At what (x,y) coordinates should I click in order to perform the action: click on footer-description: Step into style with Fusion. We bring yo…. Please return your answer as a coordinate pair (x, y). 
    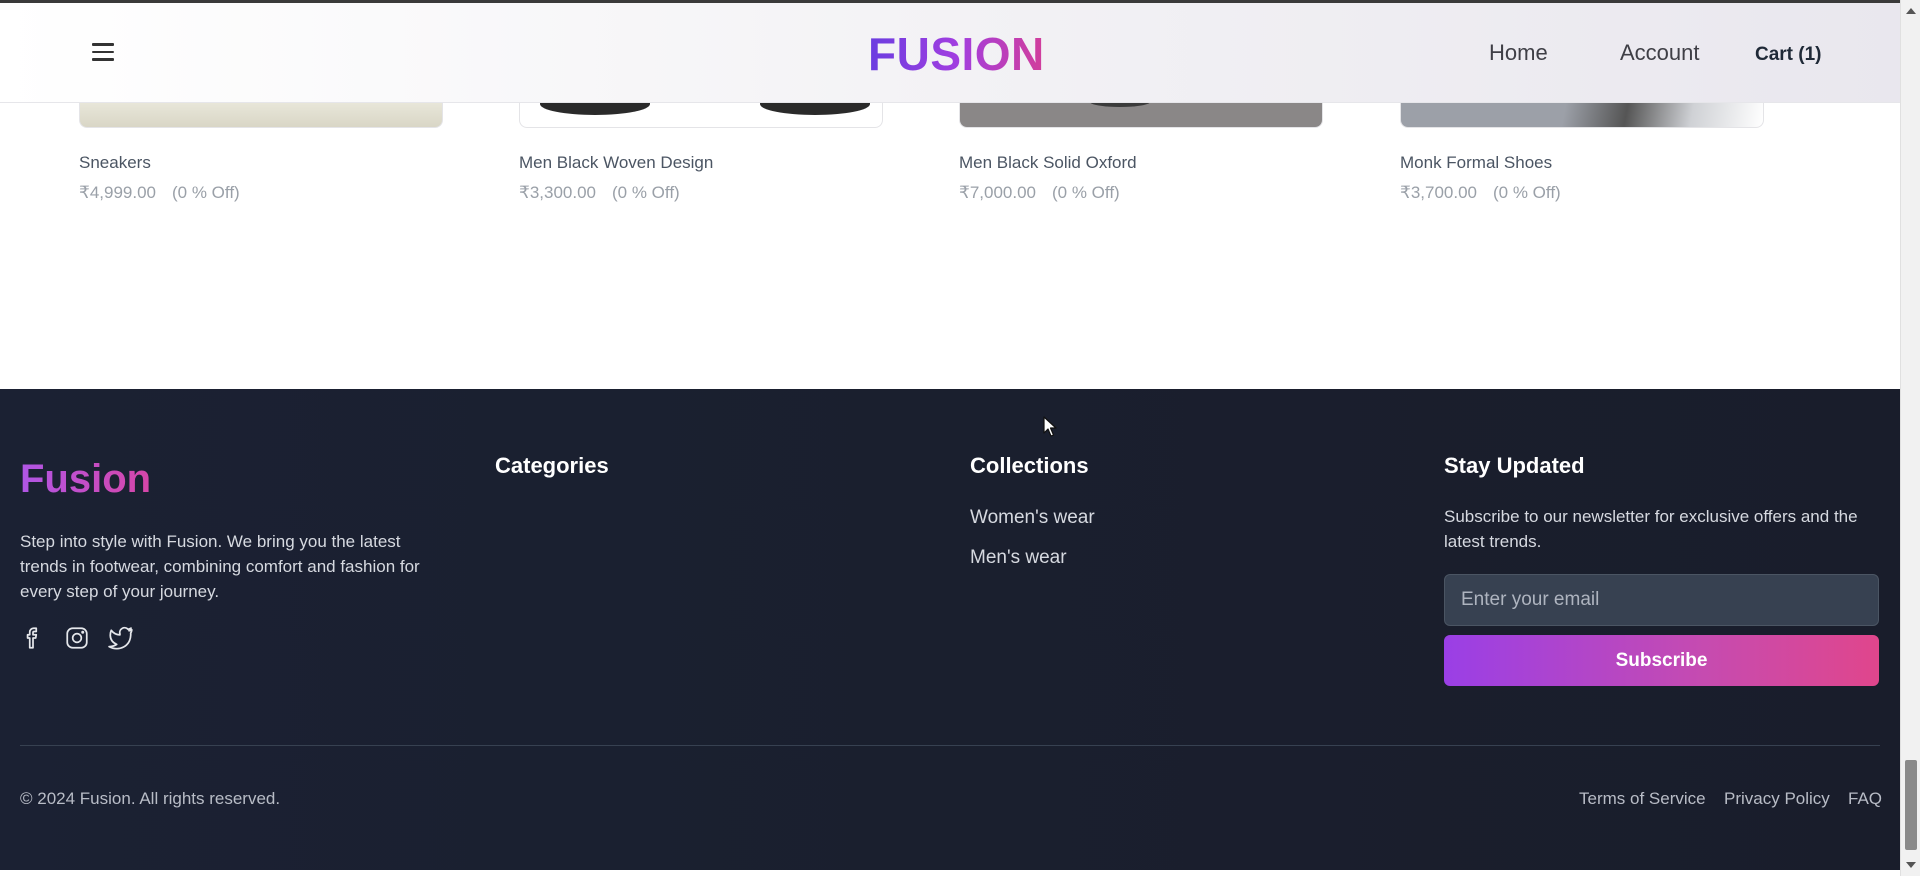
    Looking at the image, I should click on (220, 566).